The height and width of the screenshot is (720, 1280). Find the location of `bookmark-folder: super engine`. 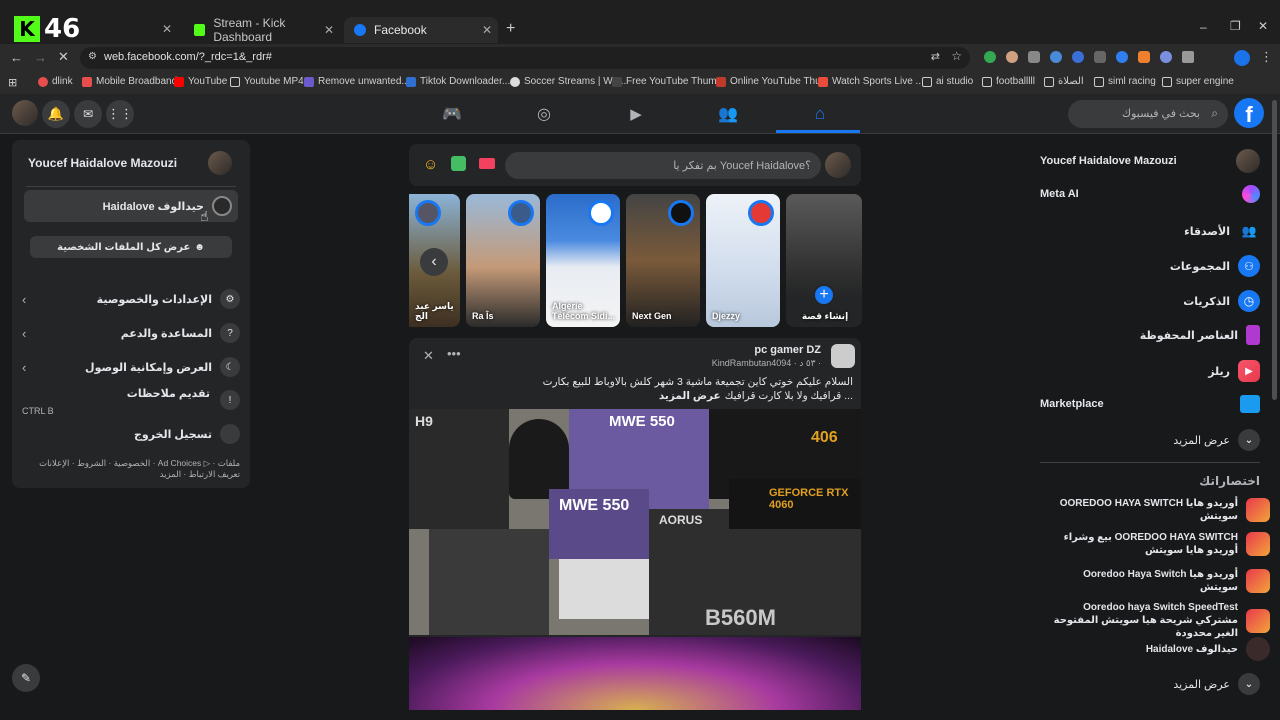

bookmark-folder: super engine is located at coordinates (1198, 81).